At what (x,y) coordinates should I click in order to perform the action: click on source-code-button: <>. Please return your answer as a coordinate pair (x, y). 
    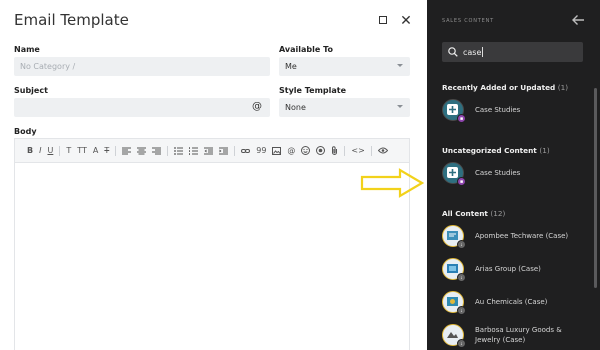
    Looking at the image, I should click on (357, 150).